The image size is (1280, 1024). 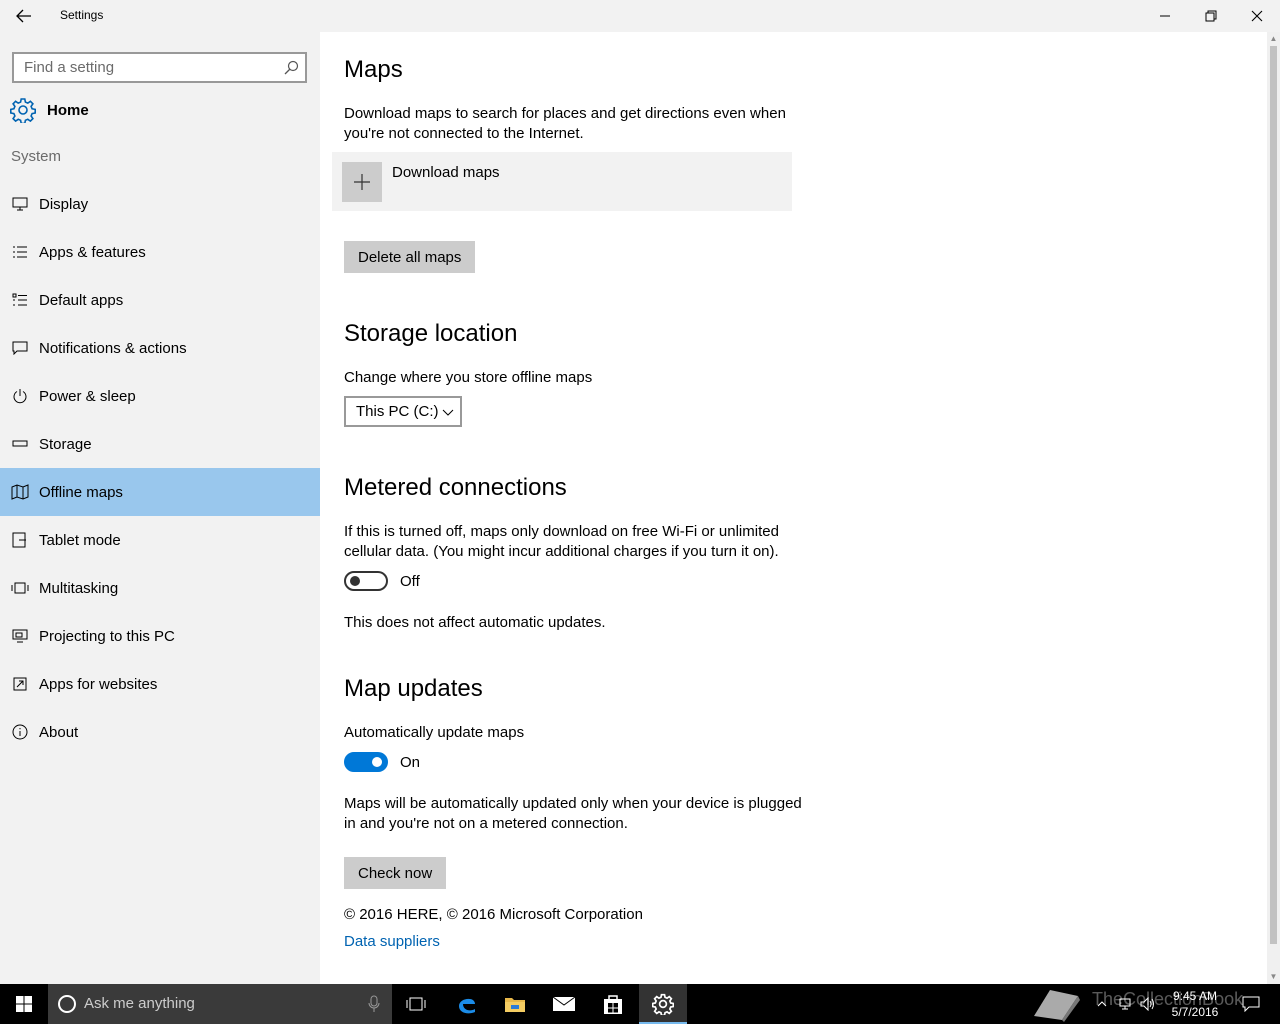 What do you see at coordinates (92, 252) in the screenshot?
I see `sidebar-item-label: Apps & features` at bounding box center [92, 252].